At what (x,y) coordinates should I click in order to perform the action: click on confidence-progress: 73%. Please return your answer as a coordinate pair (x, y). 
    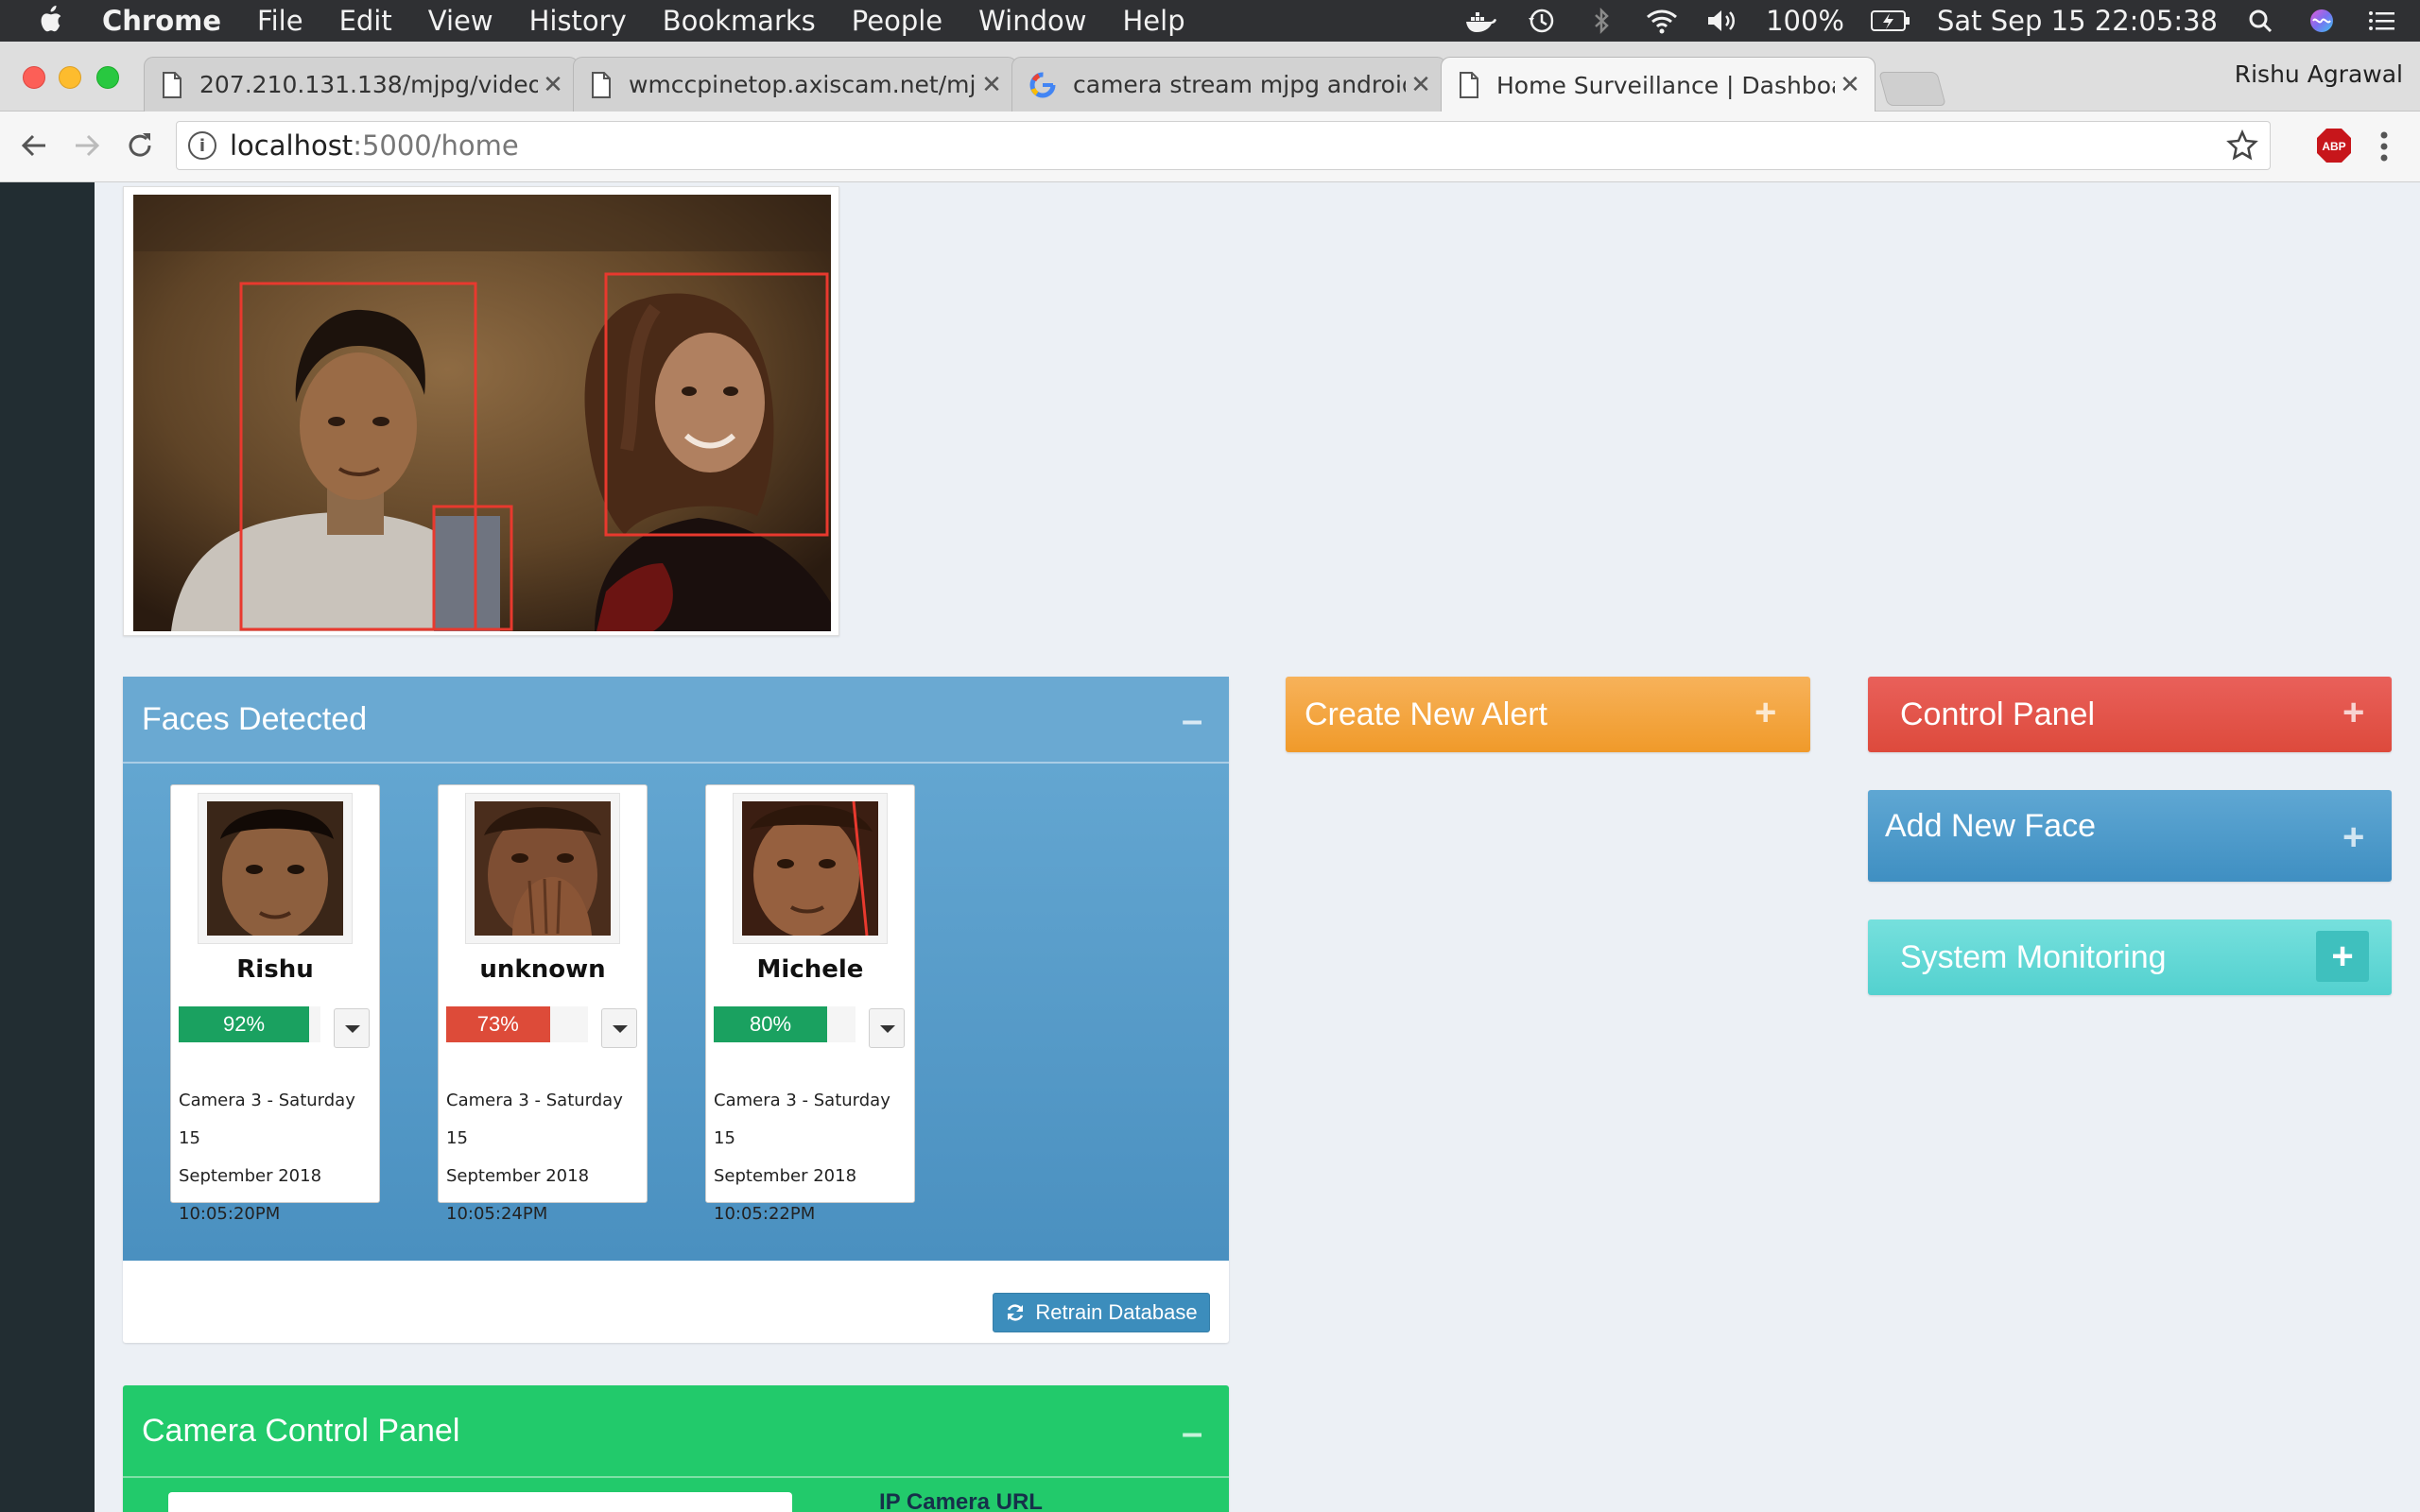
    Looking at the image, I should click on (517, 1024).